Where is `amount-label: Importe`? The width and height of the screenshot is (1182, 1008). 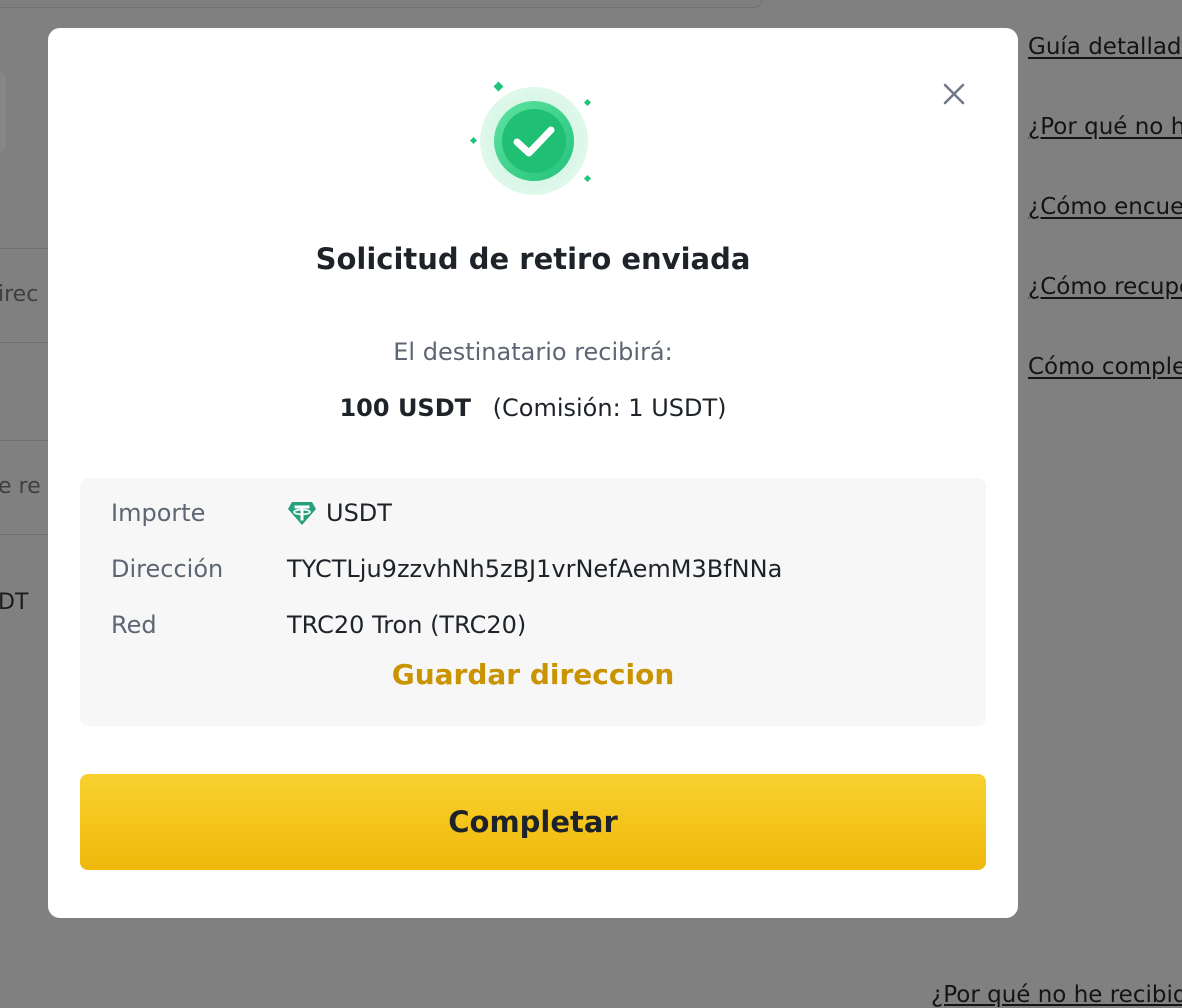
amount-label: Importe is located at coordinates (158, 513).